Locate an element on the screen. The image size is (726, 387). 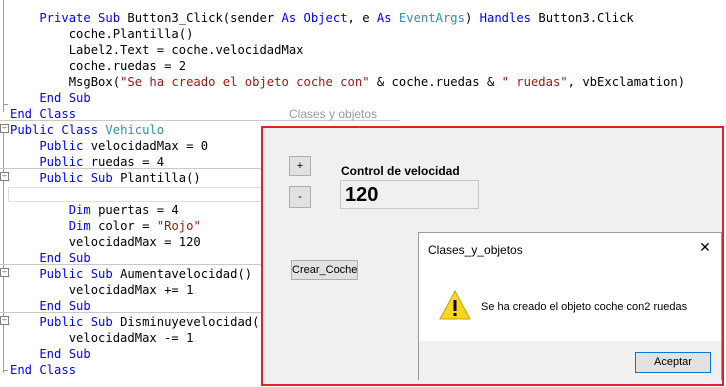
code-token: color = is located at coordinates (127, 226).